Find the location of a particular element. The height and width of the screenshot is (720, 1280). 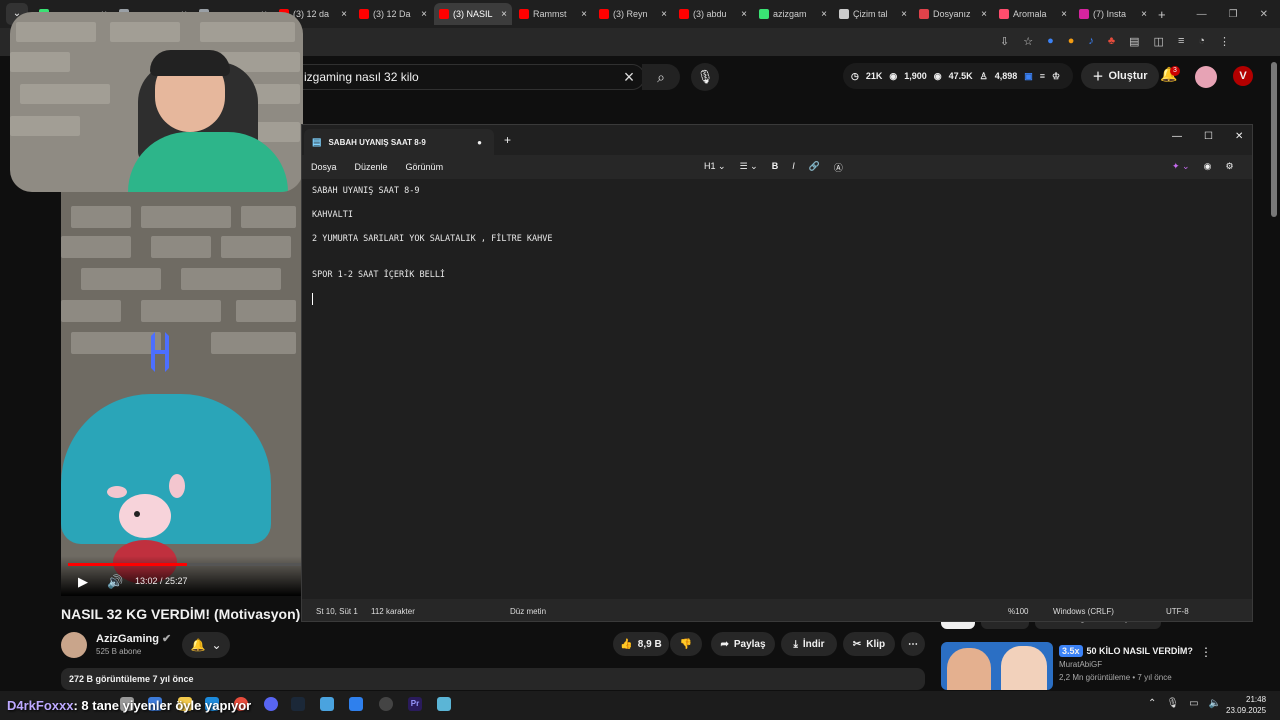

menu-view: Görünüm is located at coordinates (425, 167).